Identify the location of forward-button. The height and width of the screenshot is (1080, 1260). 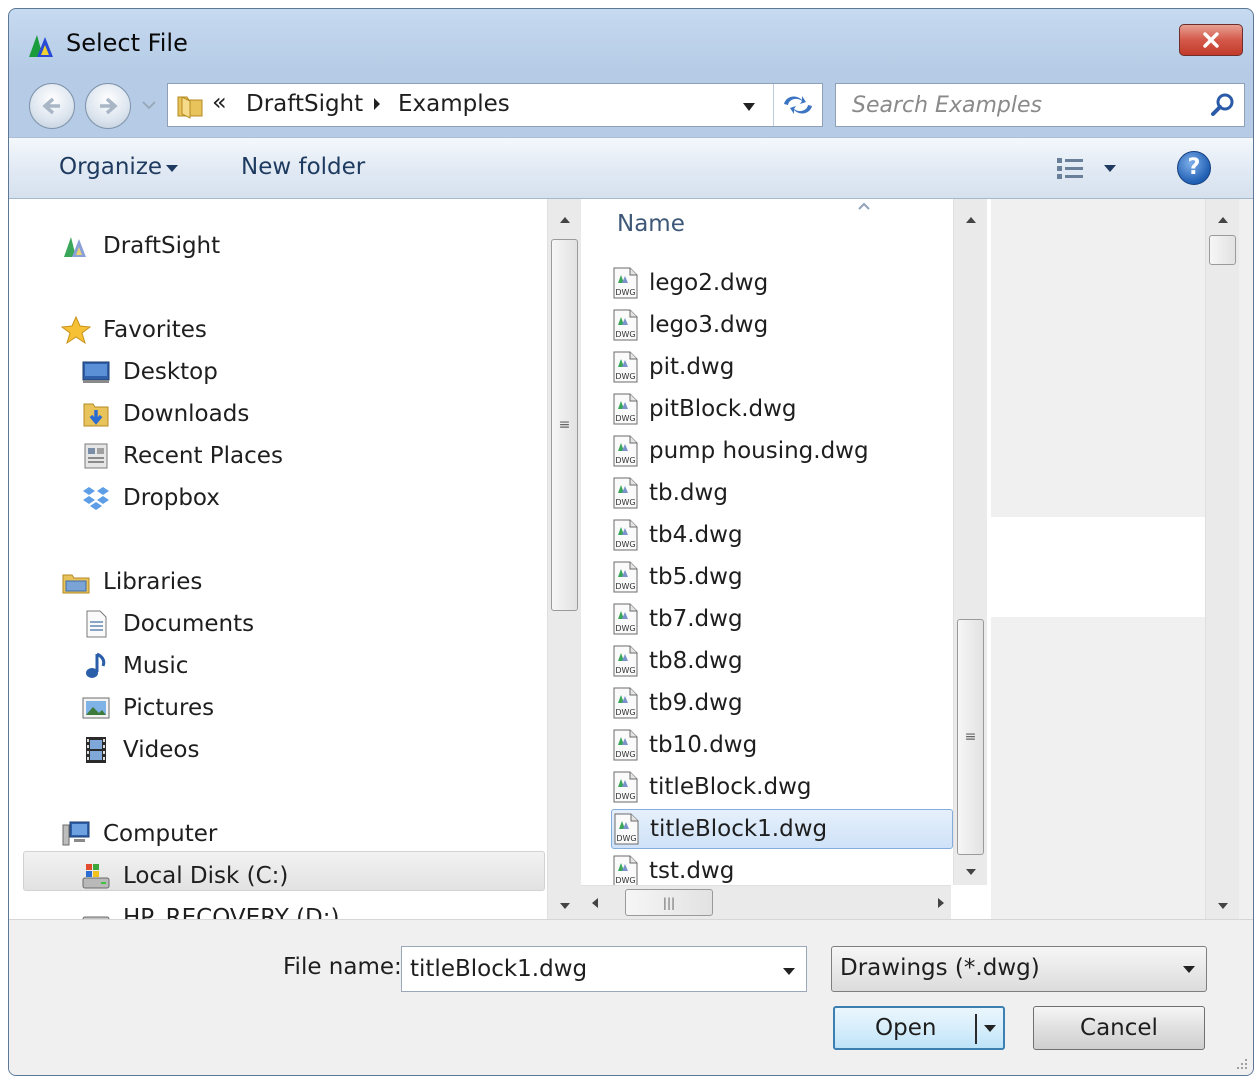
(108, 106).